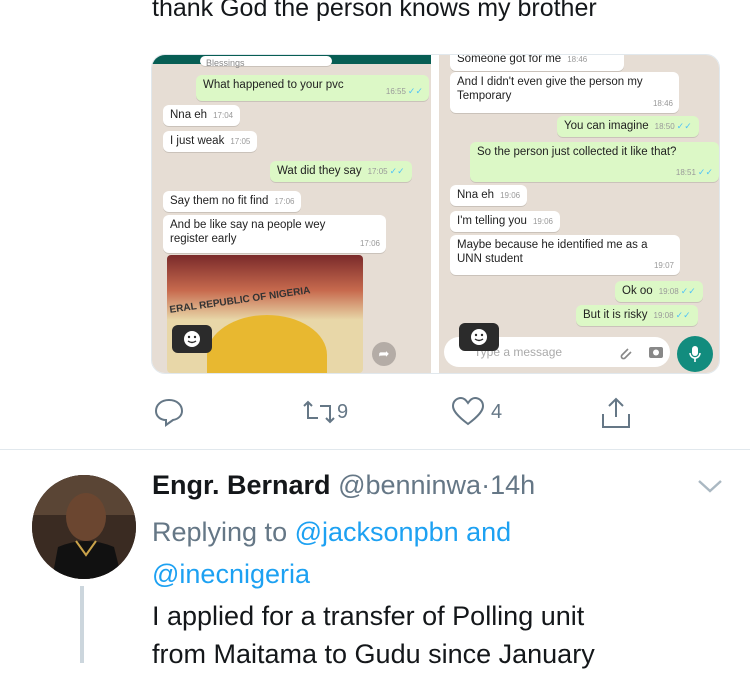 Image resolution: width=750 pixels, height=673 pixels. What do you see at coordinates (659, 291) in the screenshot?
I see `chat-bubble: Ok oo 19:08 ✓✓` at bounding box center [659, 291].